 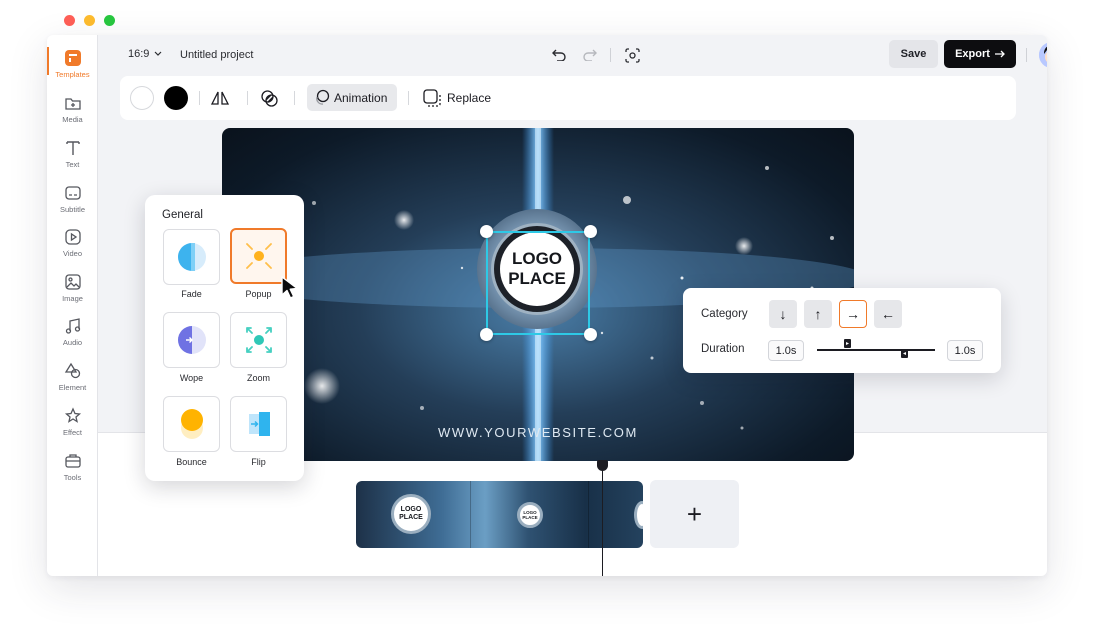 I want to click on sidebar-item-audio: Audio, so click(x=72, y=337).